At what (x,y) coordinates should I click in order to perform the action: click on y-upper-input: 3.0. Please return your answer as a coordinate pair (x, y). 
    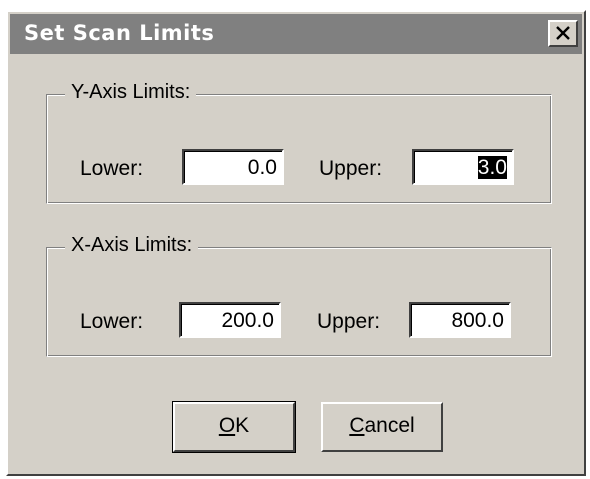
    Looking at the image, I should click on (463, 167).